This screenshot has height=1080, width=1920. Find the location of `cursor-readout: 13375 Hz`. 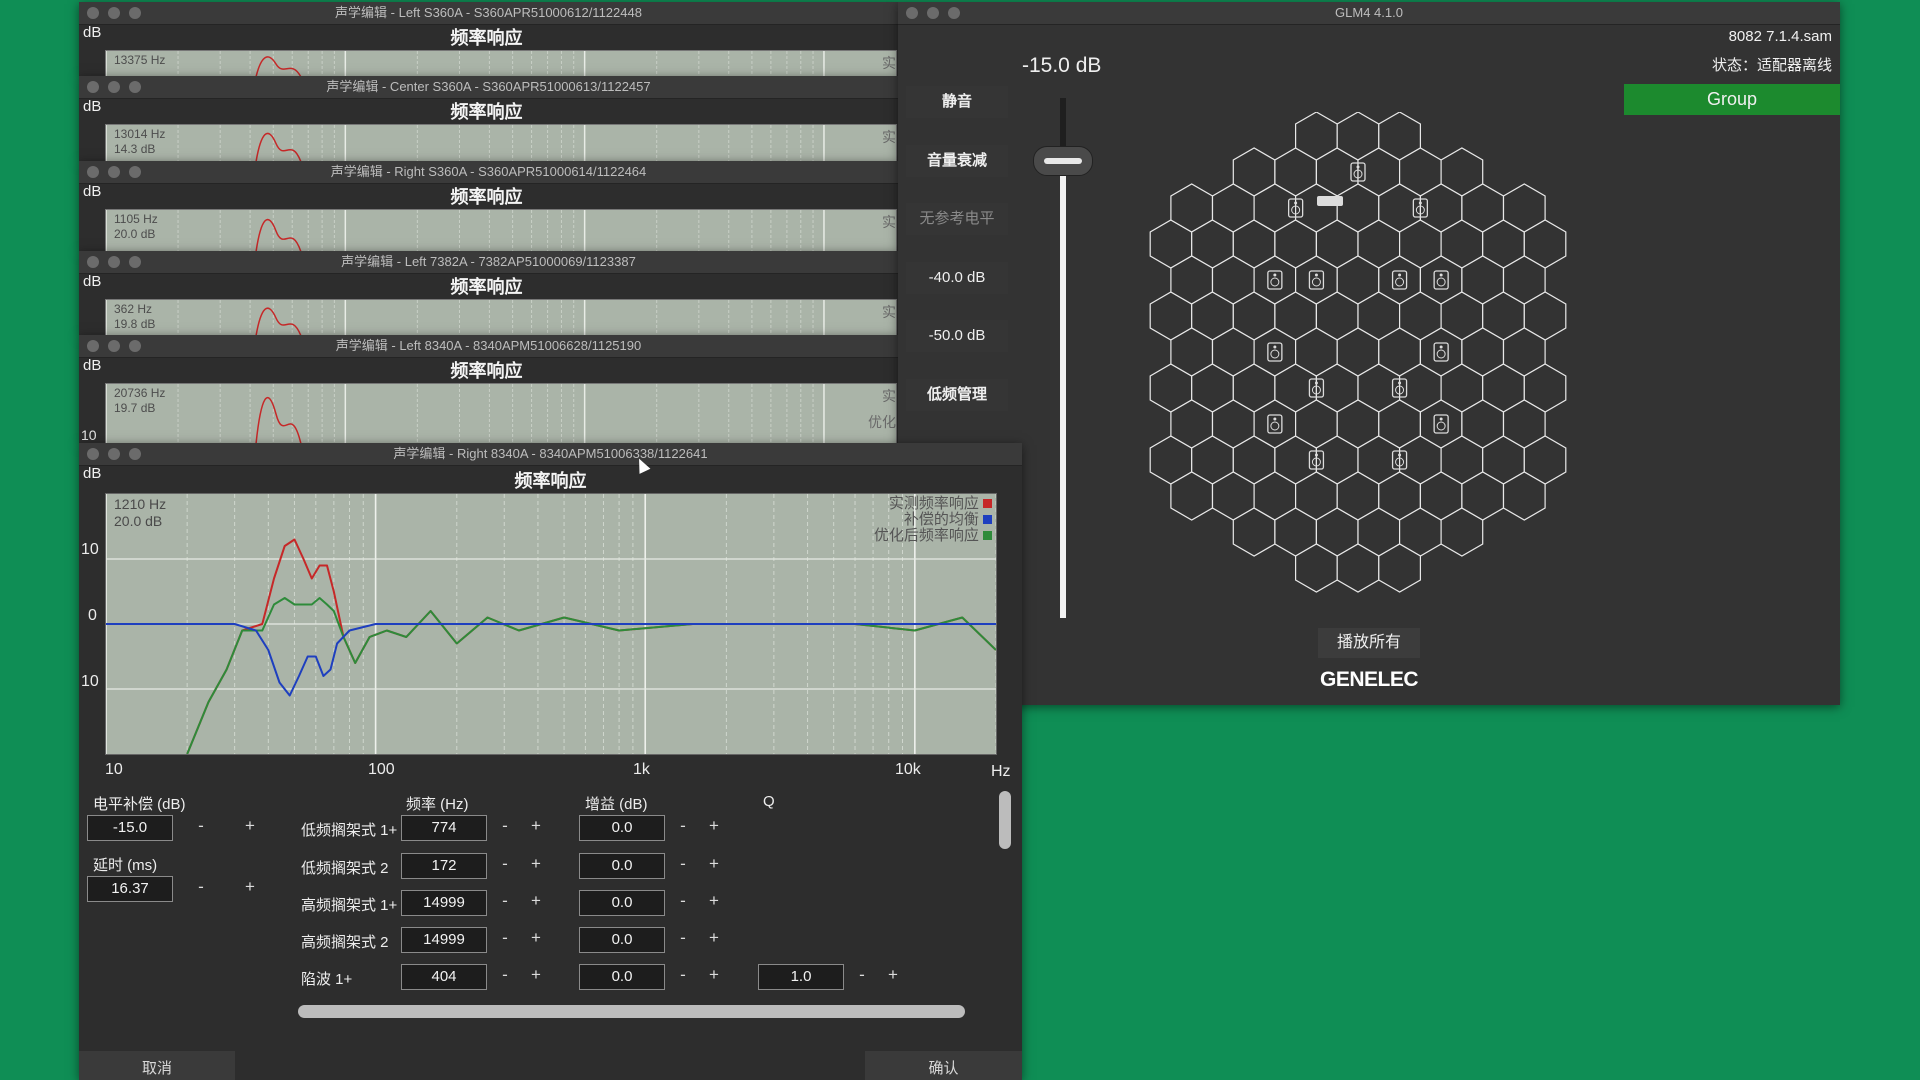

cursor-readout: 13375 Hz is located at coordinates (140, 60).